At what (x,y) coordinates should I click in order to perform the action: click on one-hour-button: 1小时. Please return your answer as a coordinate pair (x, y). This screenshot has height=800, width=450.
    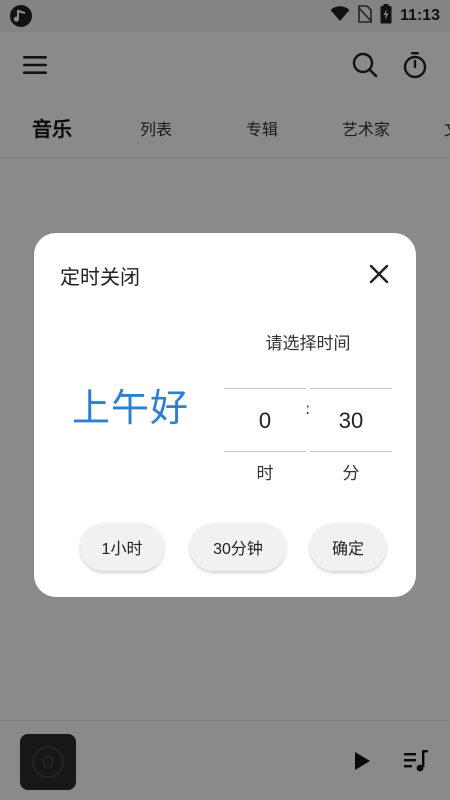
    Looking at the image, I should click on (122, 547).